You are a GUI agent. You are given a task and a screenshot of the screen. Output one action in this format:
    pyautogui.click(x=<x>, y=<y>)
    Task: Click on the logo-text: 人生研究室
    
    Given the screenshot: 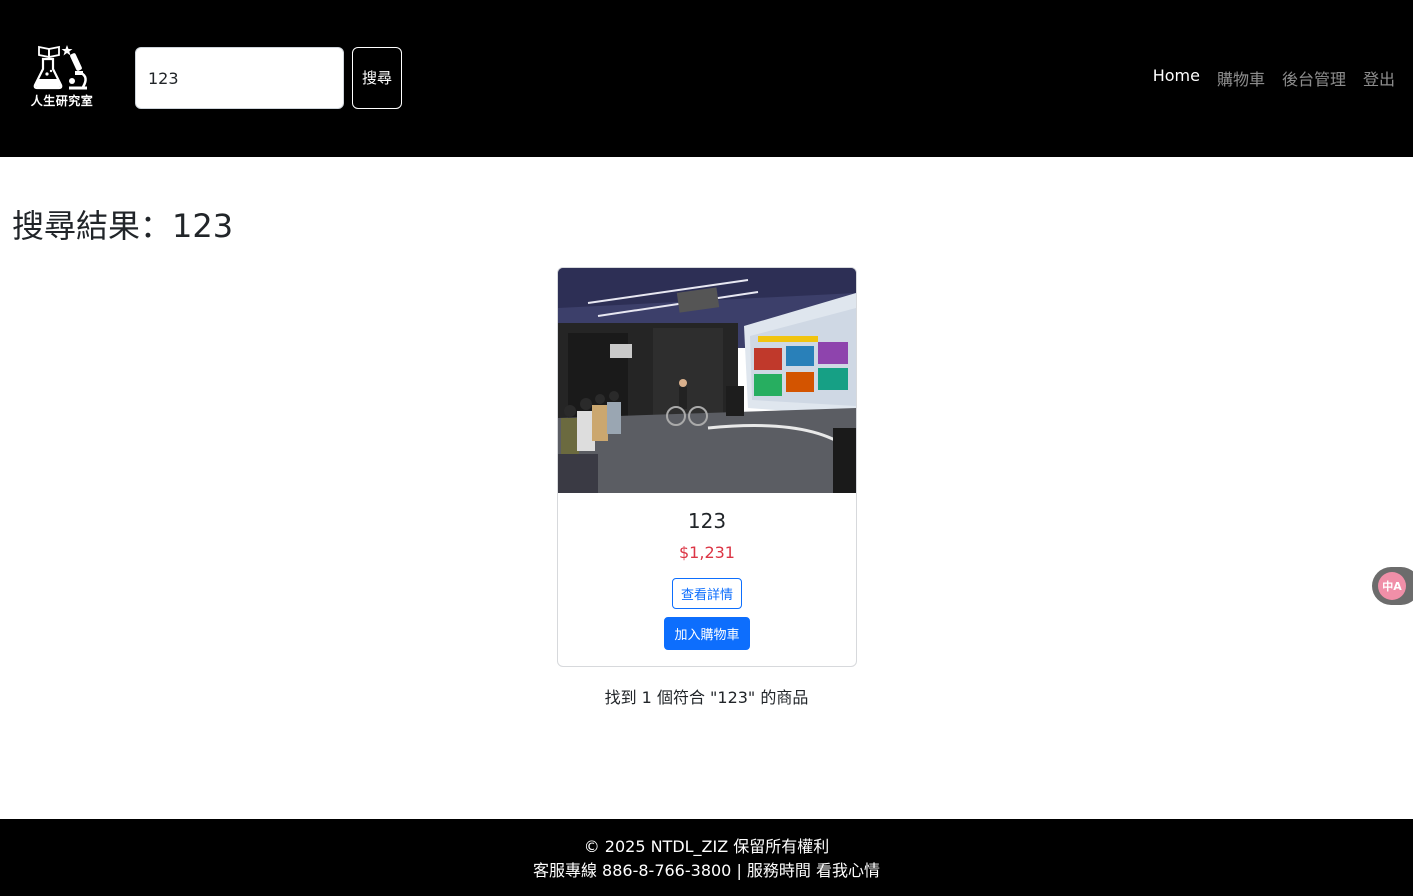 What is the action you would take?
    pyautogui.click(x=62, y=101)
    